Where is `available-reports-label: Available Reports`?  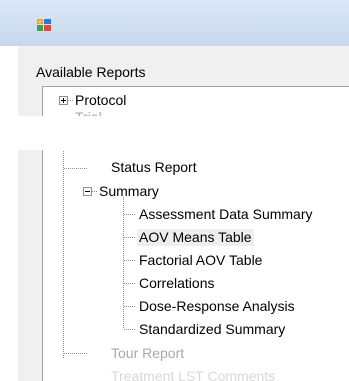 available-reports-label: Available Reports is located at coordinates (91, 72).